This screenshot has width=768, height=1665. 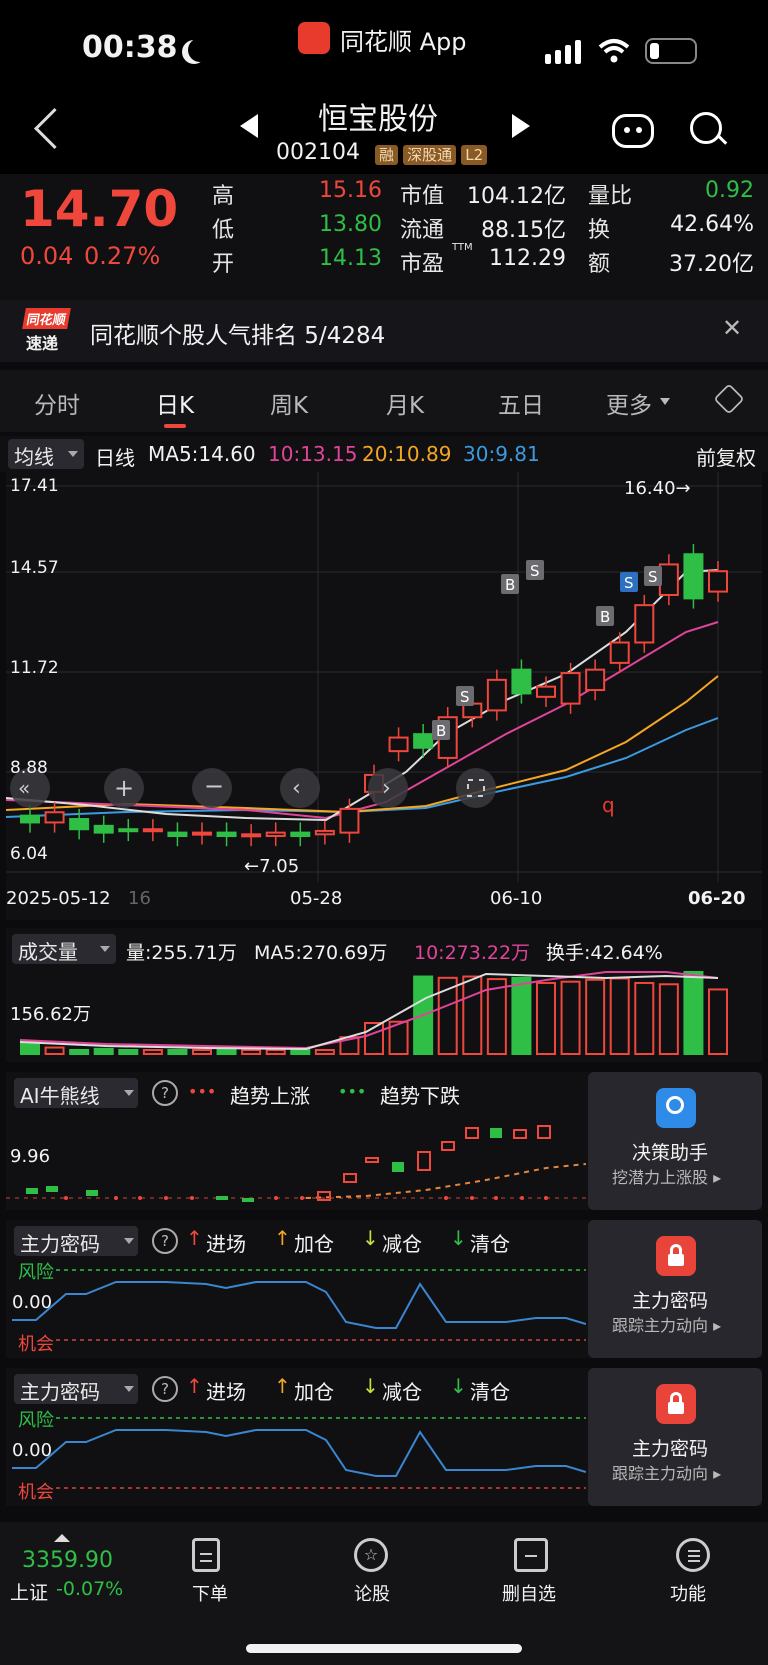 What do you see at coordinates (34, 457) in the screenshot?
I see `ma-selector-label: 均线` at bounding box center [34, 457].